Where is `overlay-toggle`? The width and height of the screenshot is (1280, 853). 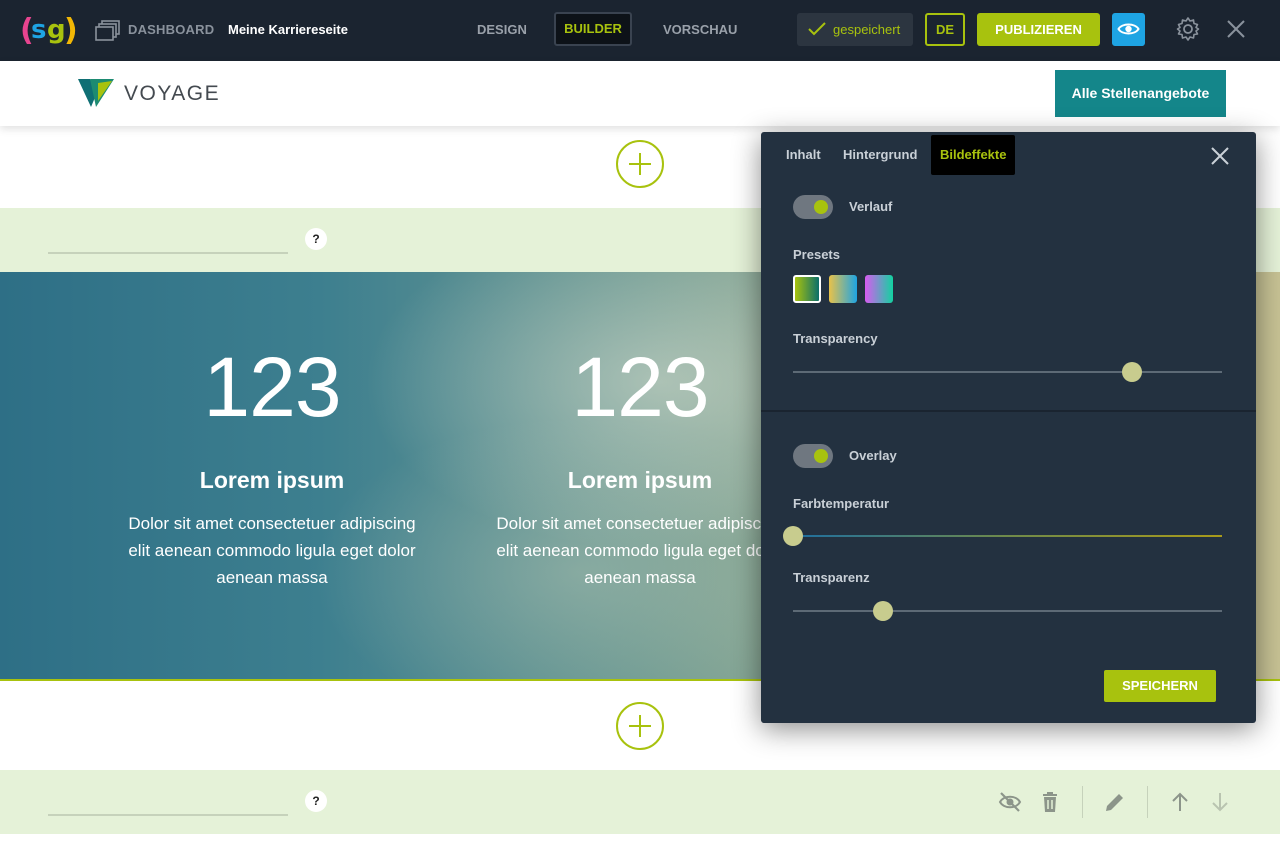 overlay-toggle is located at coordinates (813, 456).